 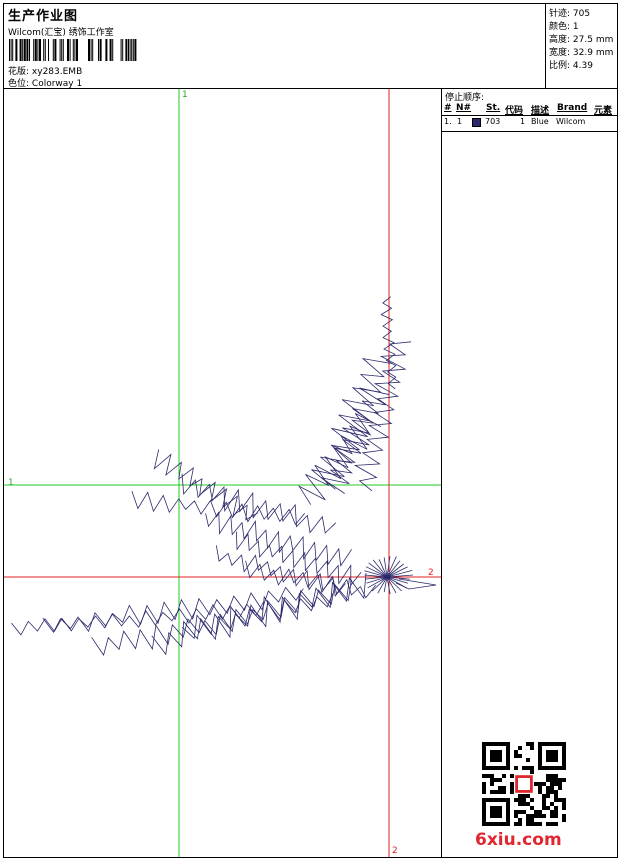 What do you see at coordinates (11, 483) in the screenshot?
I see `green-horizontal-label: 1` at bounding box center [11, 483].